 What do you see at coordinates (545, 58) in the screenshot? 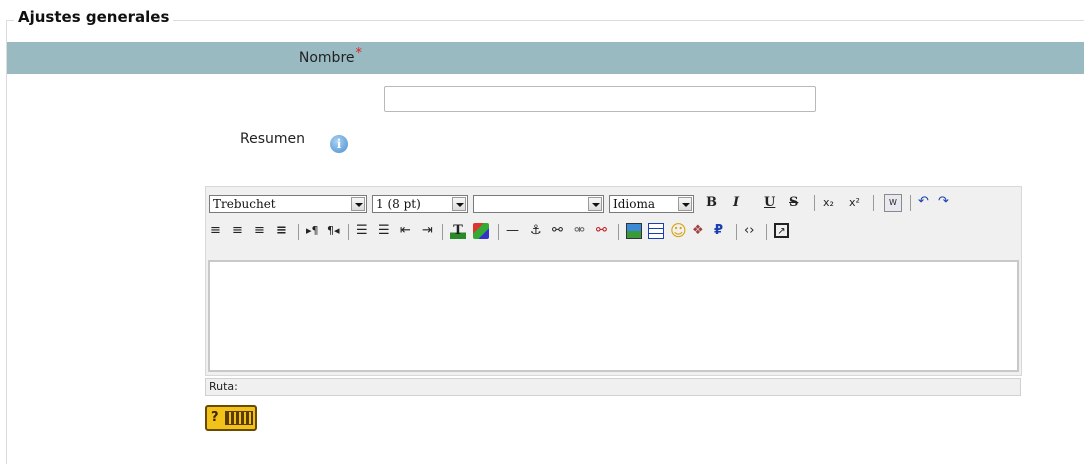
I see `nombre-row: Nombre*` at bounding box center [545, 58].